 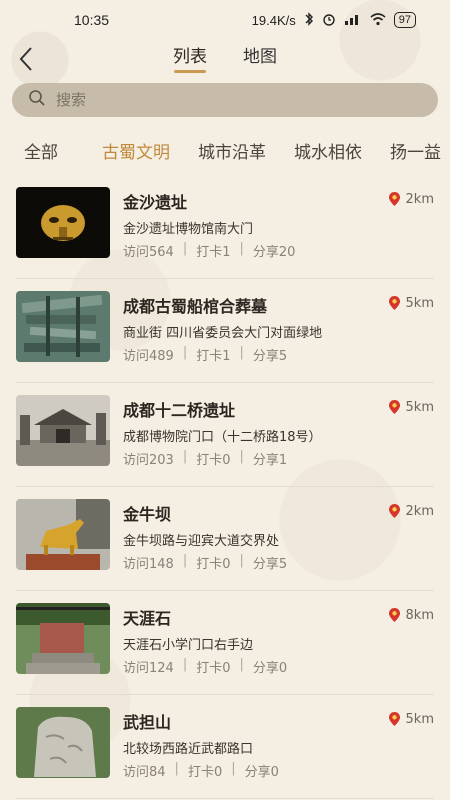 I want to click on search-input, so click(x=226, y=100).